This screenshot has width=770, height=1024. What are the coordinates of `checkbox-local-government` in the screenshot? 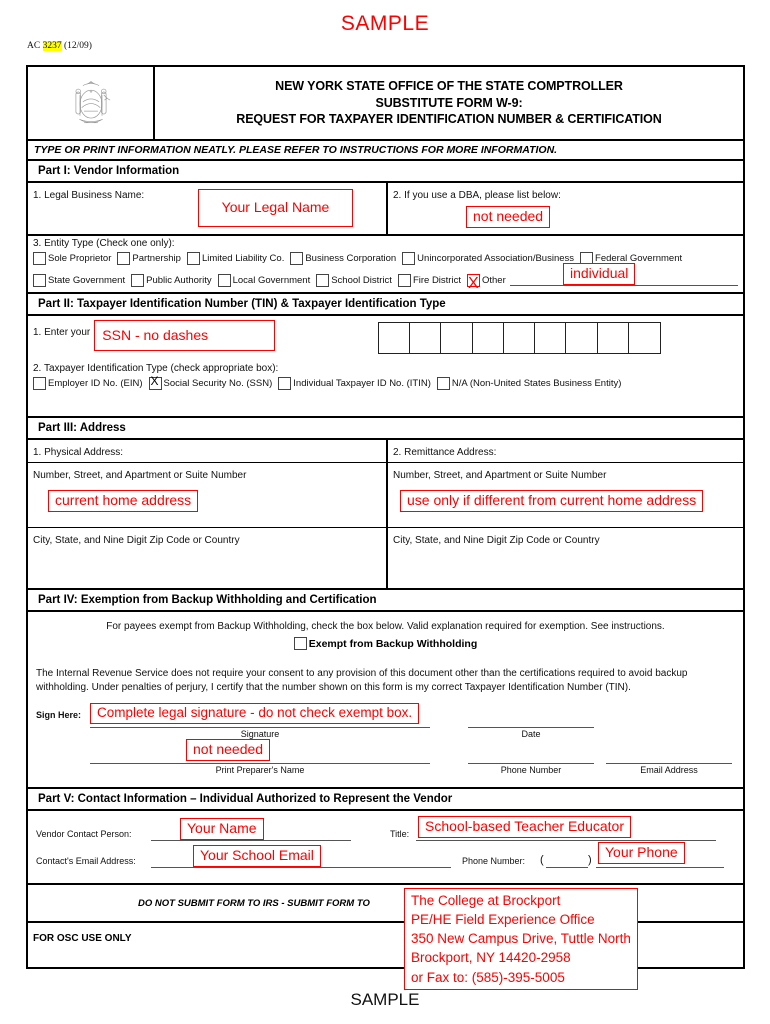 It's located at (224, 280).